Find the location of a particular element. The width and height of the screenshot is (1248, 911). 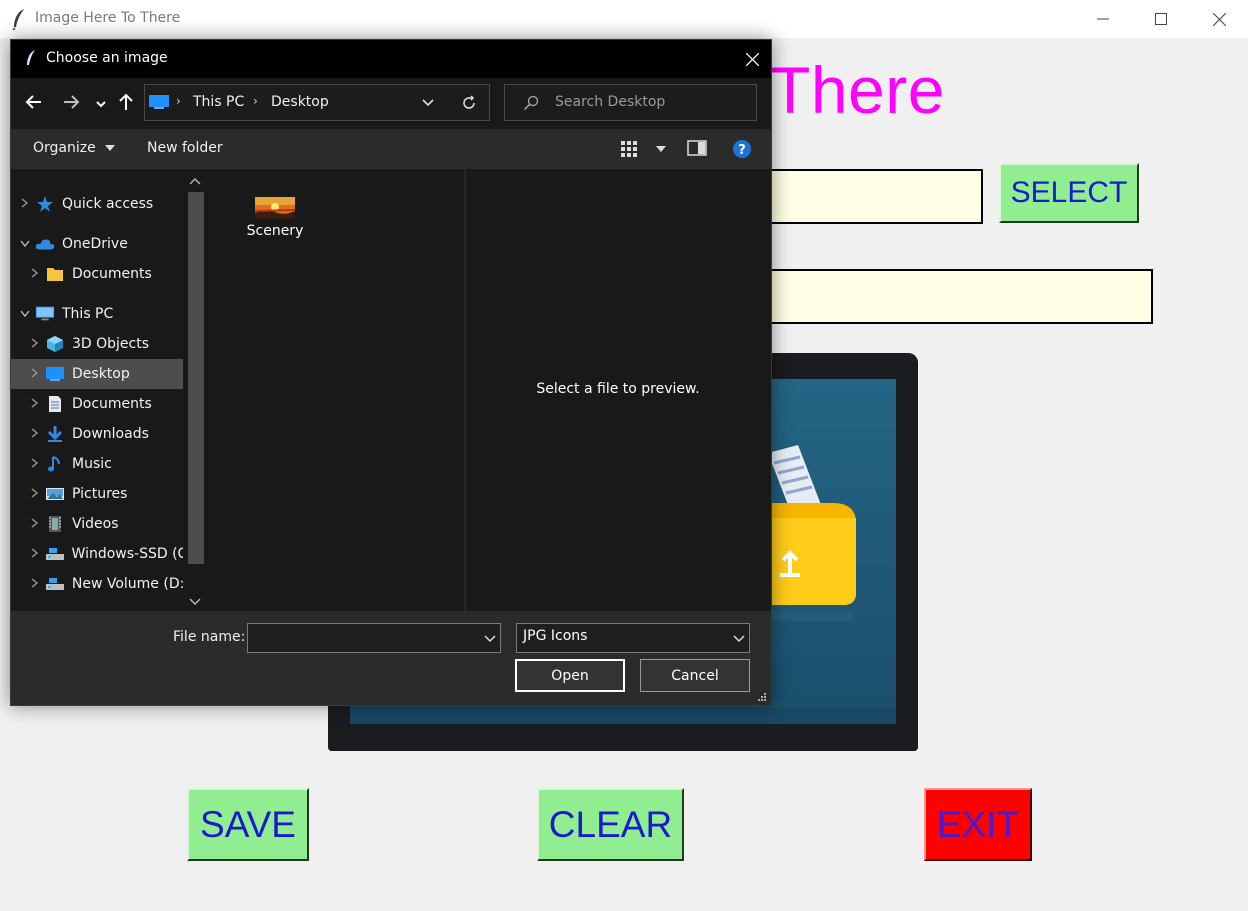

resize-grip-icon is located at coordinates (762, 697).